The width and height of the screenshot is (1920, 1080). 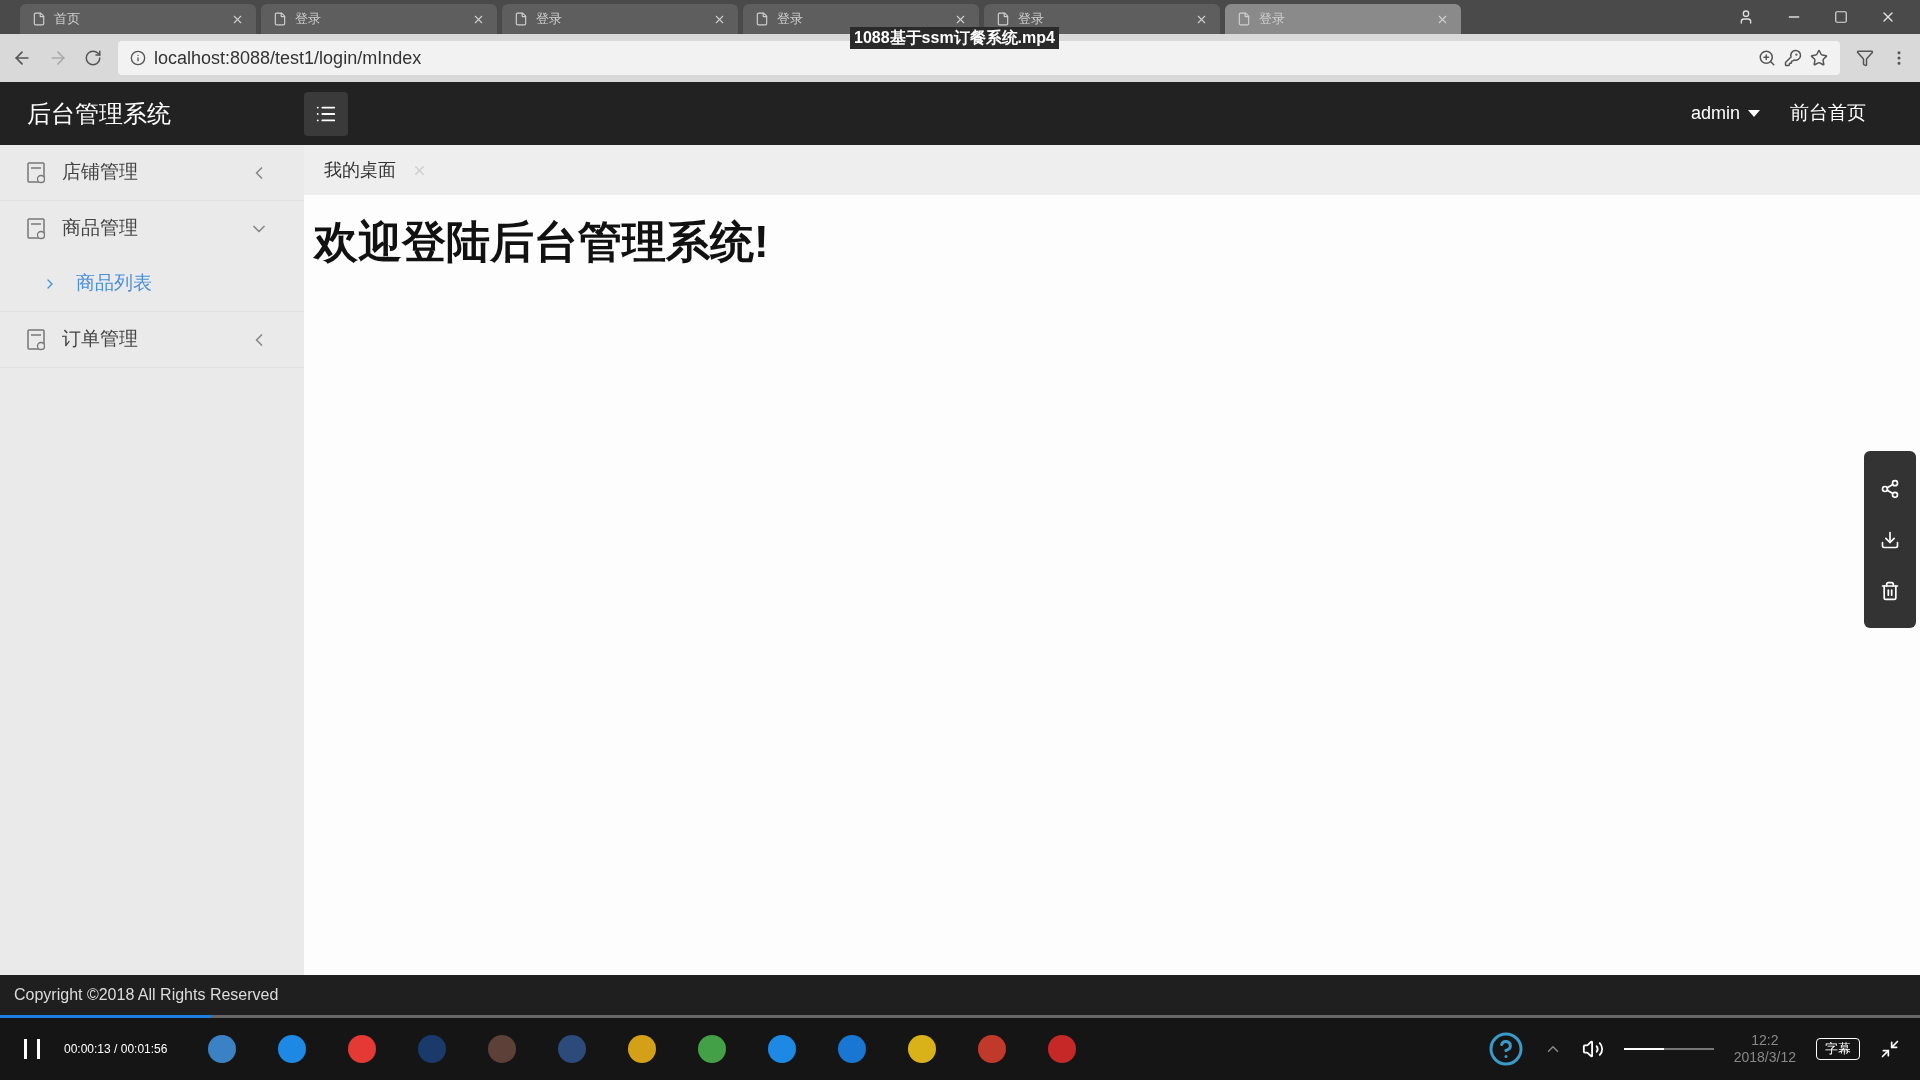 I want to click on welcome-heading: 欢迎登陆后台管理系统!, so click(x=542, y=242).